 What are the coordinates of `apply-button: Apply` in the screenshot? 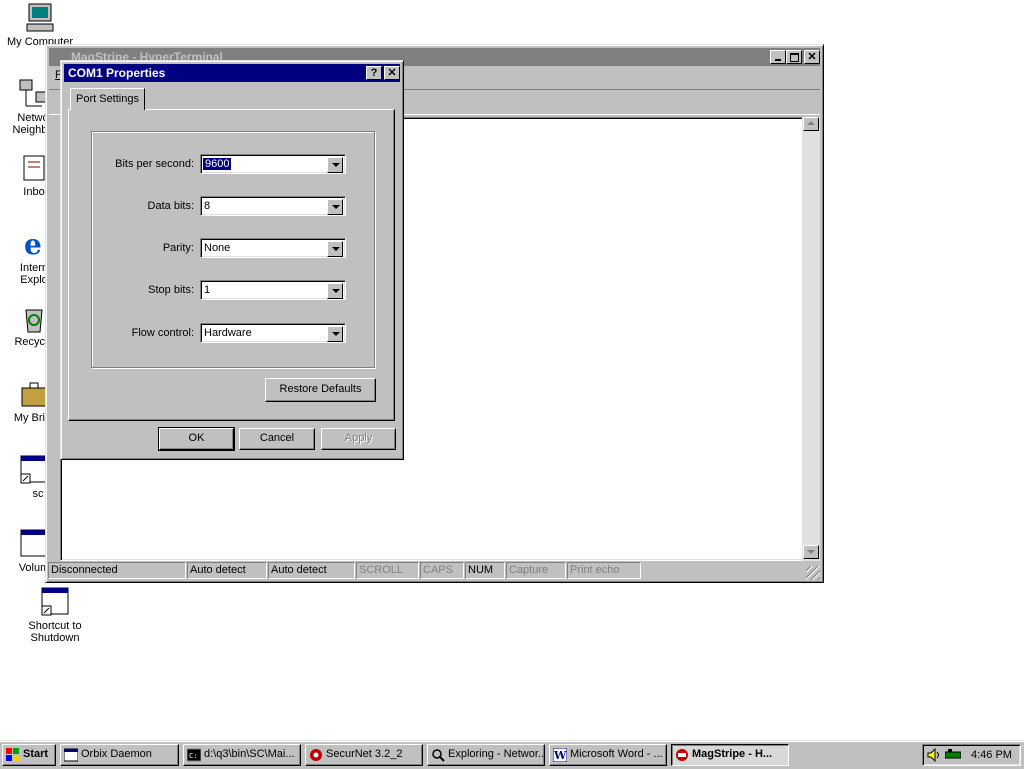 It's located at (358, 439).